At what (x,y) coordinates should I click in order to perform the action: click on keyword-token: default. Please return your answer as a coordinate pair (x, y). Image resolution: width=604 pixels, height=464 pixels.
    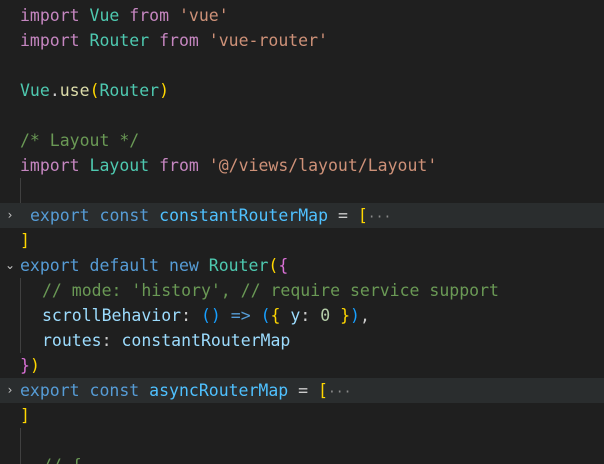
    Looking at the image, I should click on (124, 265).